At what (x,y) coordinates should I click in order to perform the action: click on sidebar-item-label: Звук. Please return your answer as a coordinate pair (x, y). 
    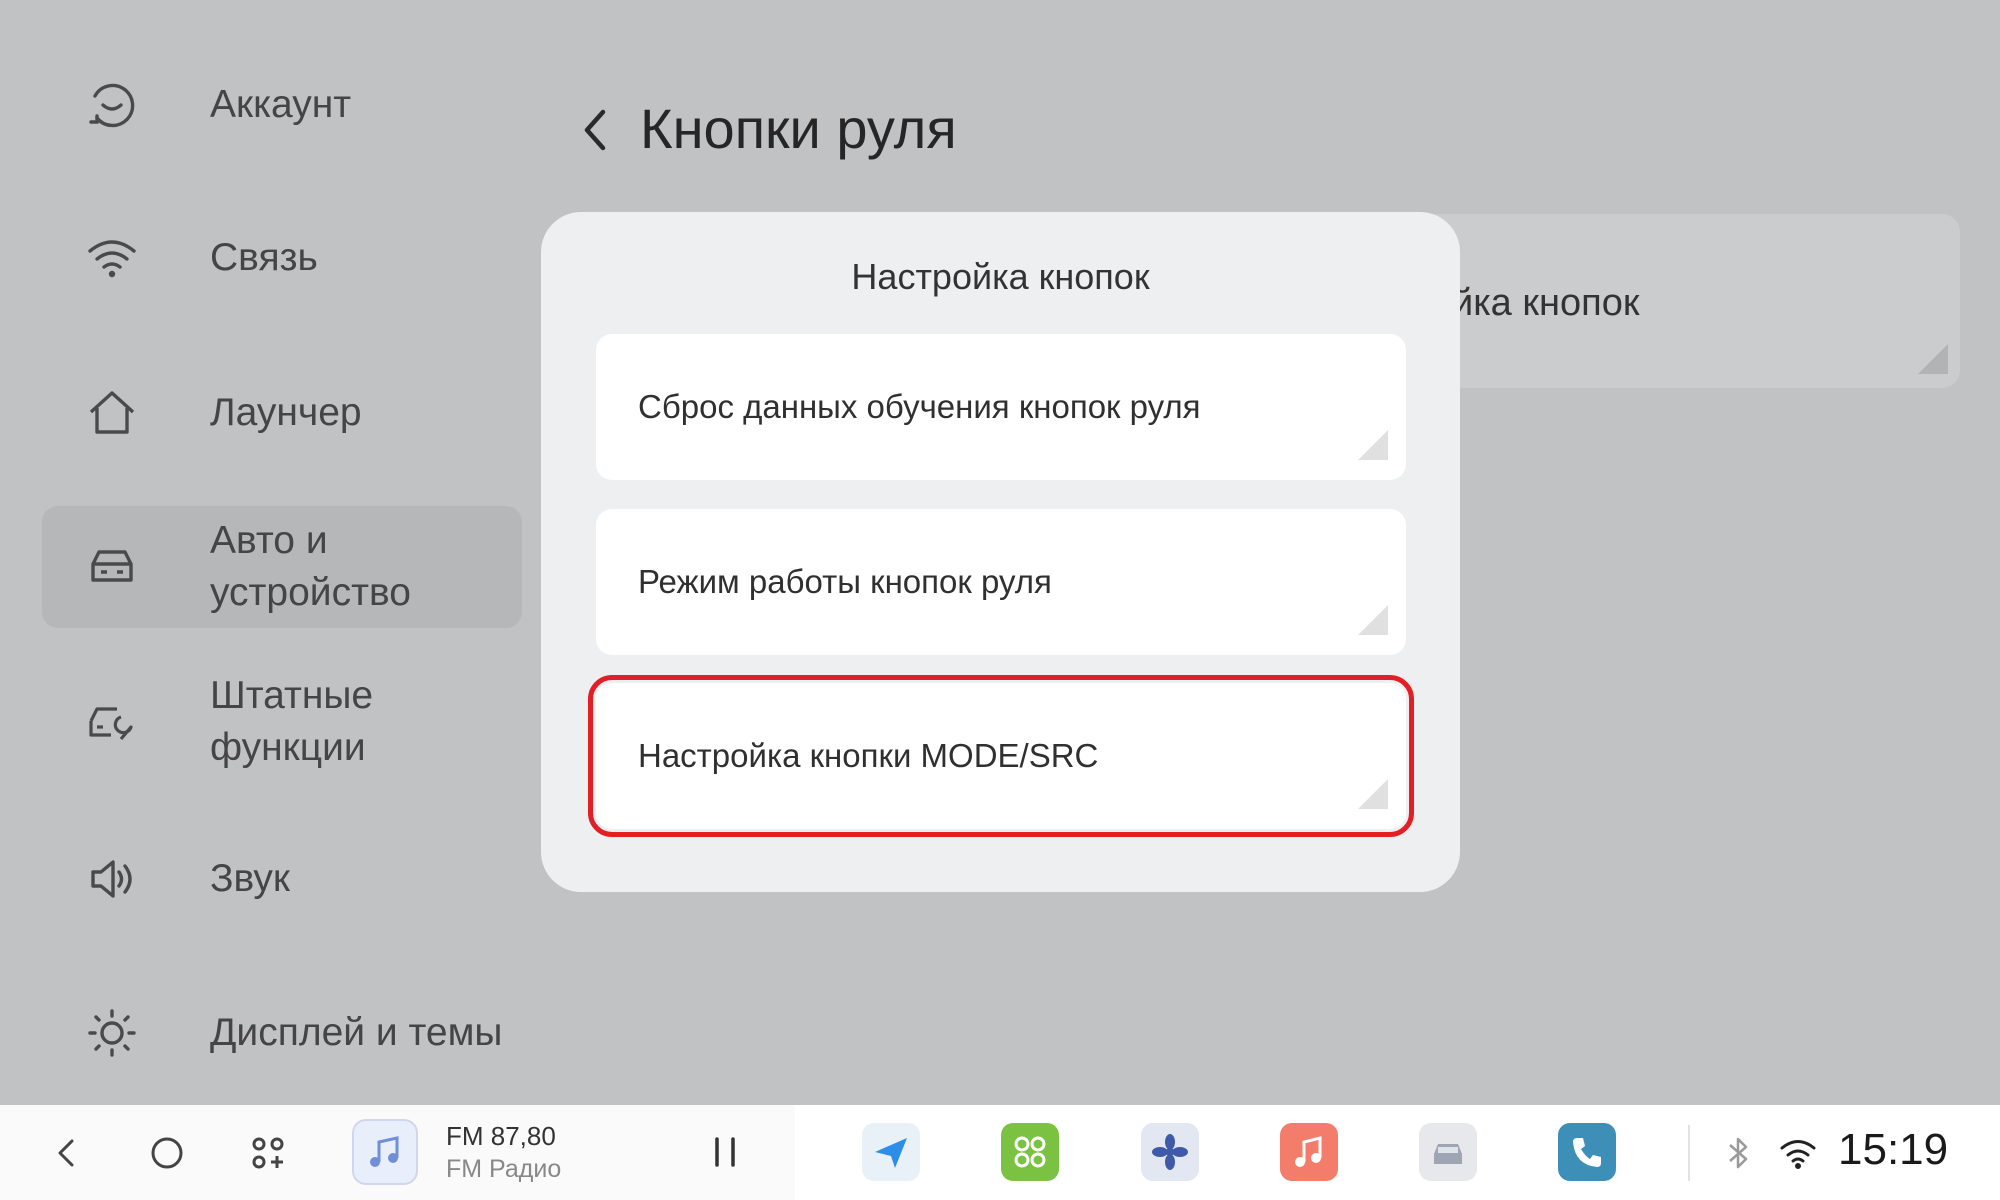
    Looking at the image, I should click on (250, 878).